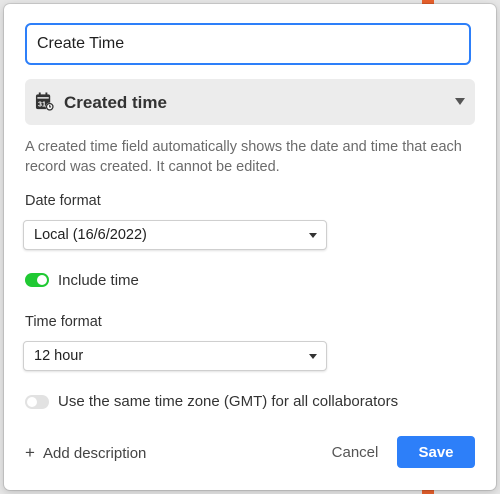 The image size is (500, 494). What do you see at coordinates (30, 452) in the screenshot?
I see `plus-icon: +` at bounding box center [30, 452].